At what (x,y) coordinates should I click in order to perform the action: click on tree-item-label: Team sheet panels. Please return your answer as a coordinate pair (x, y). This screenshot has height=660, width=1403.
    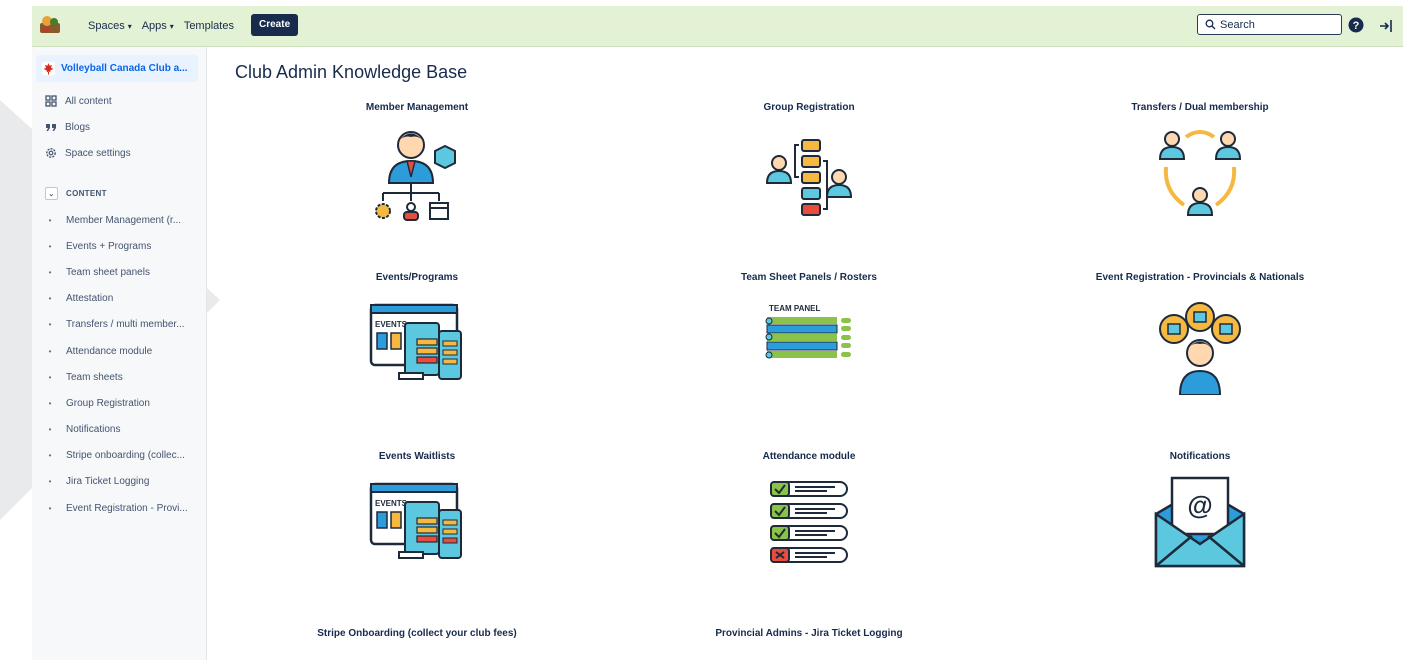
    Looking at the image, I should click on (108, 272).